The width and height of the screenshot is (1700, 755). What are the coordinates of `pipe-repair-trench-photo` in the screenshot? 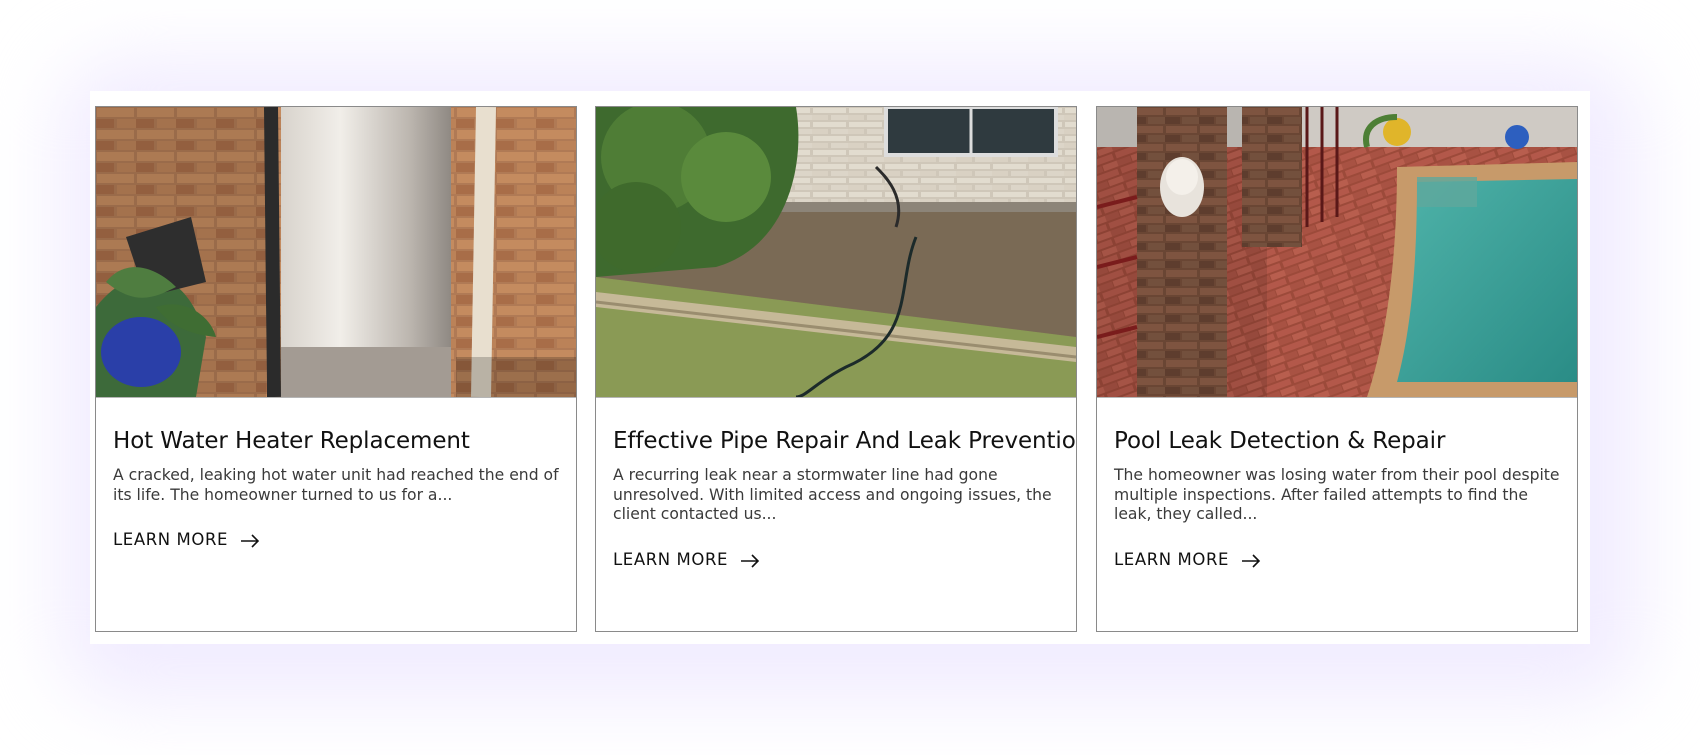 It's located at (836, 252).